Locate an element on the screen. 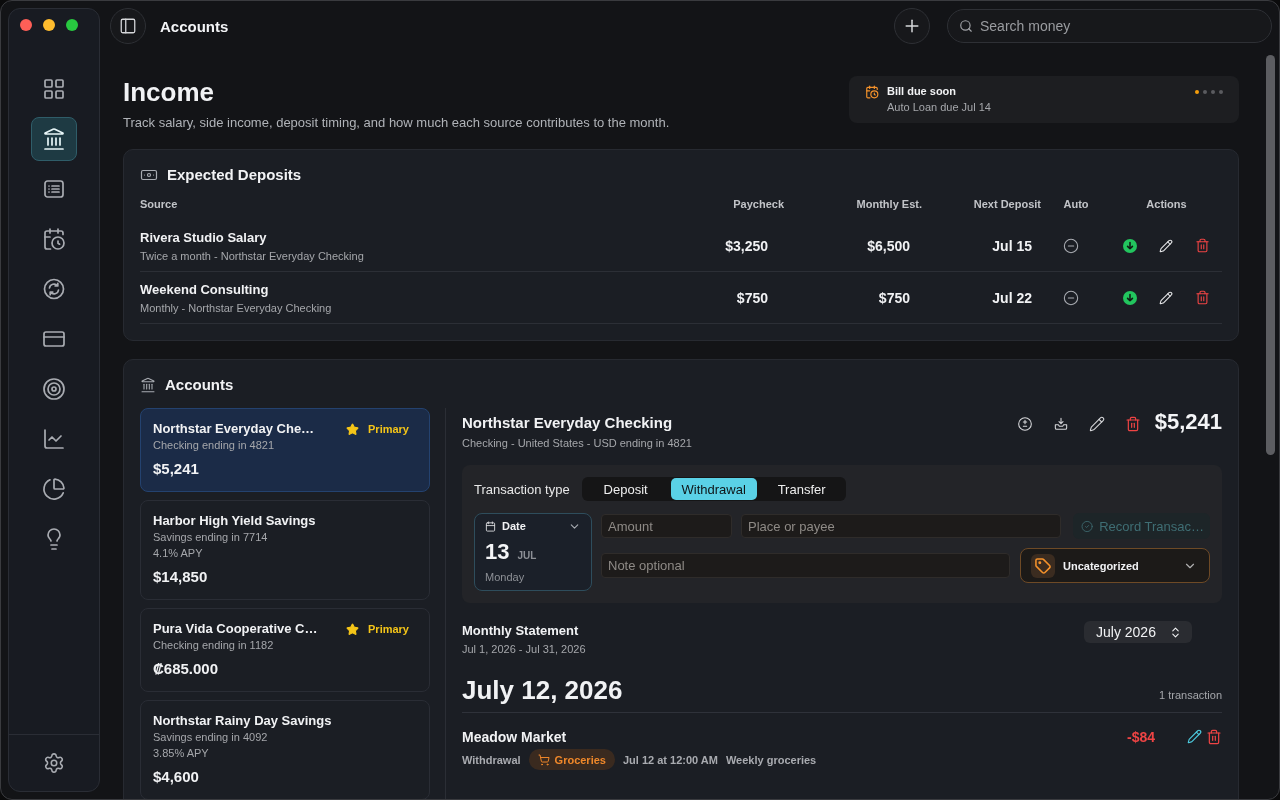 Image resolution: width=1280 pixels, height=800 pixels. payee-name: Meadow Market is located at coordinates (514, 737).